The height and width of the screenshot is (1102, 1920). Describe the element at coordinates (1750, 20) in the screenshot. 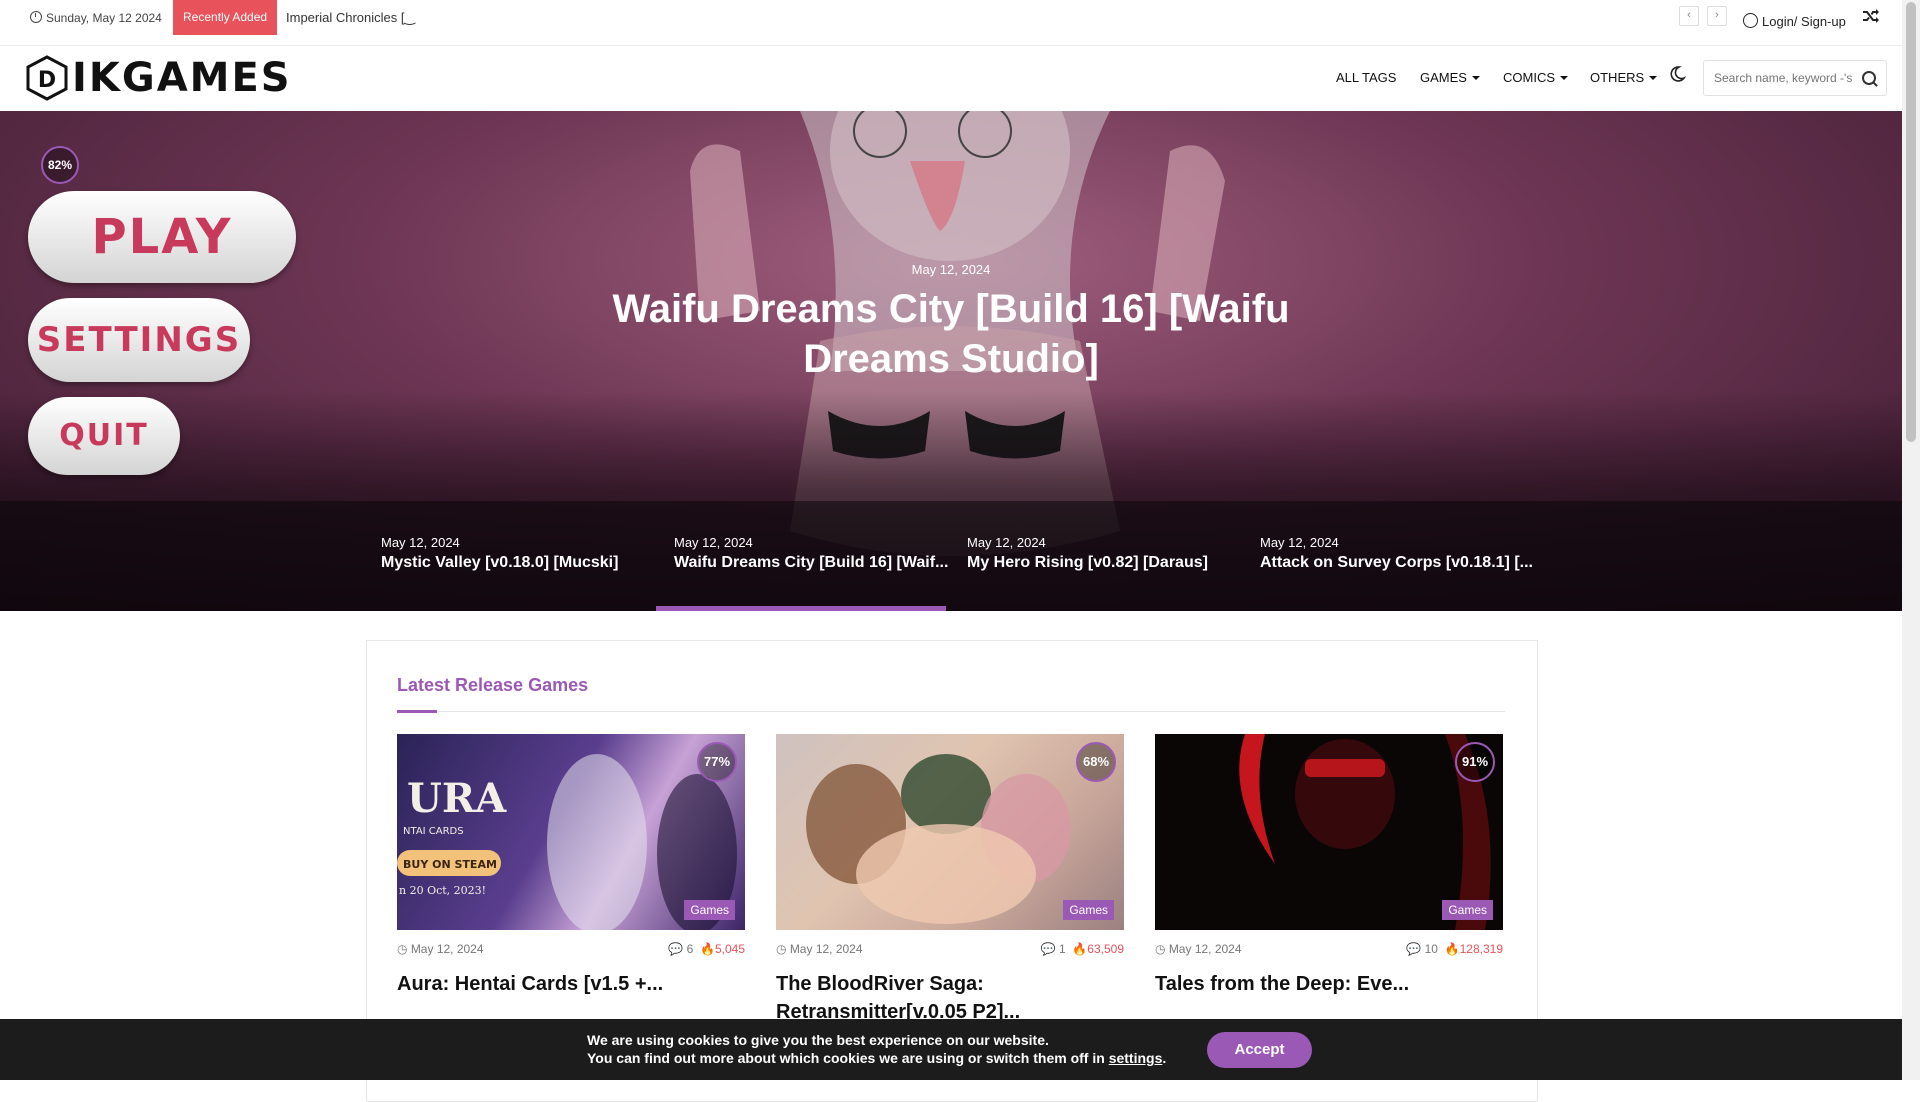

I see `user-icon` at that location.